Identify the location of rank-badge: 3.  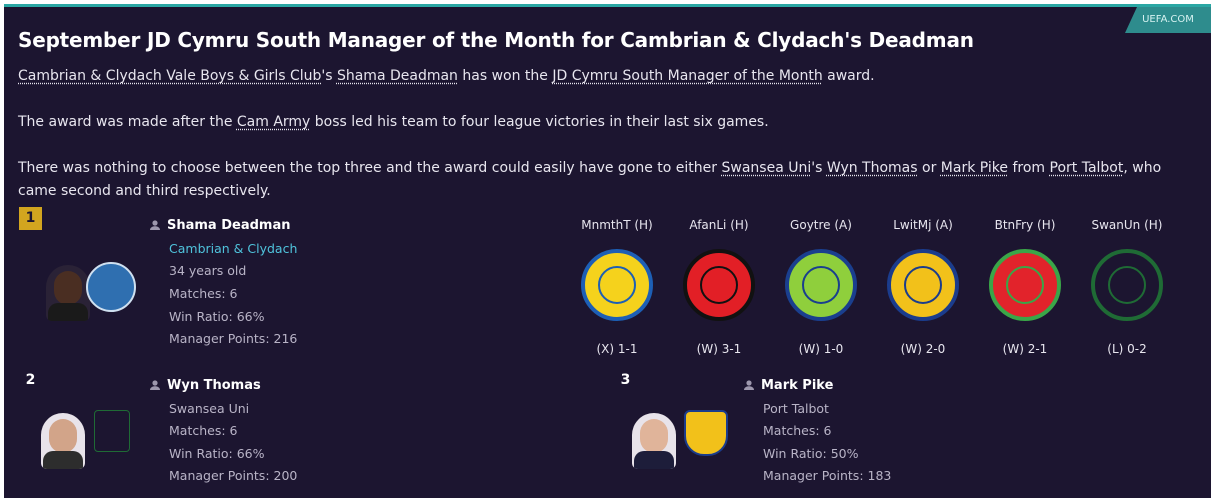
(625, 380).